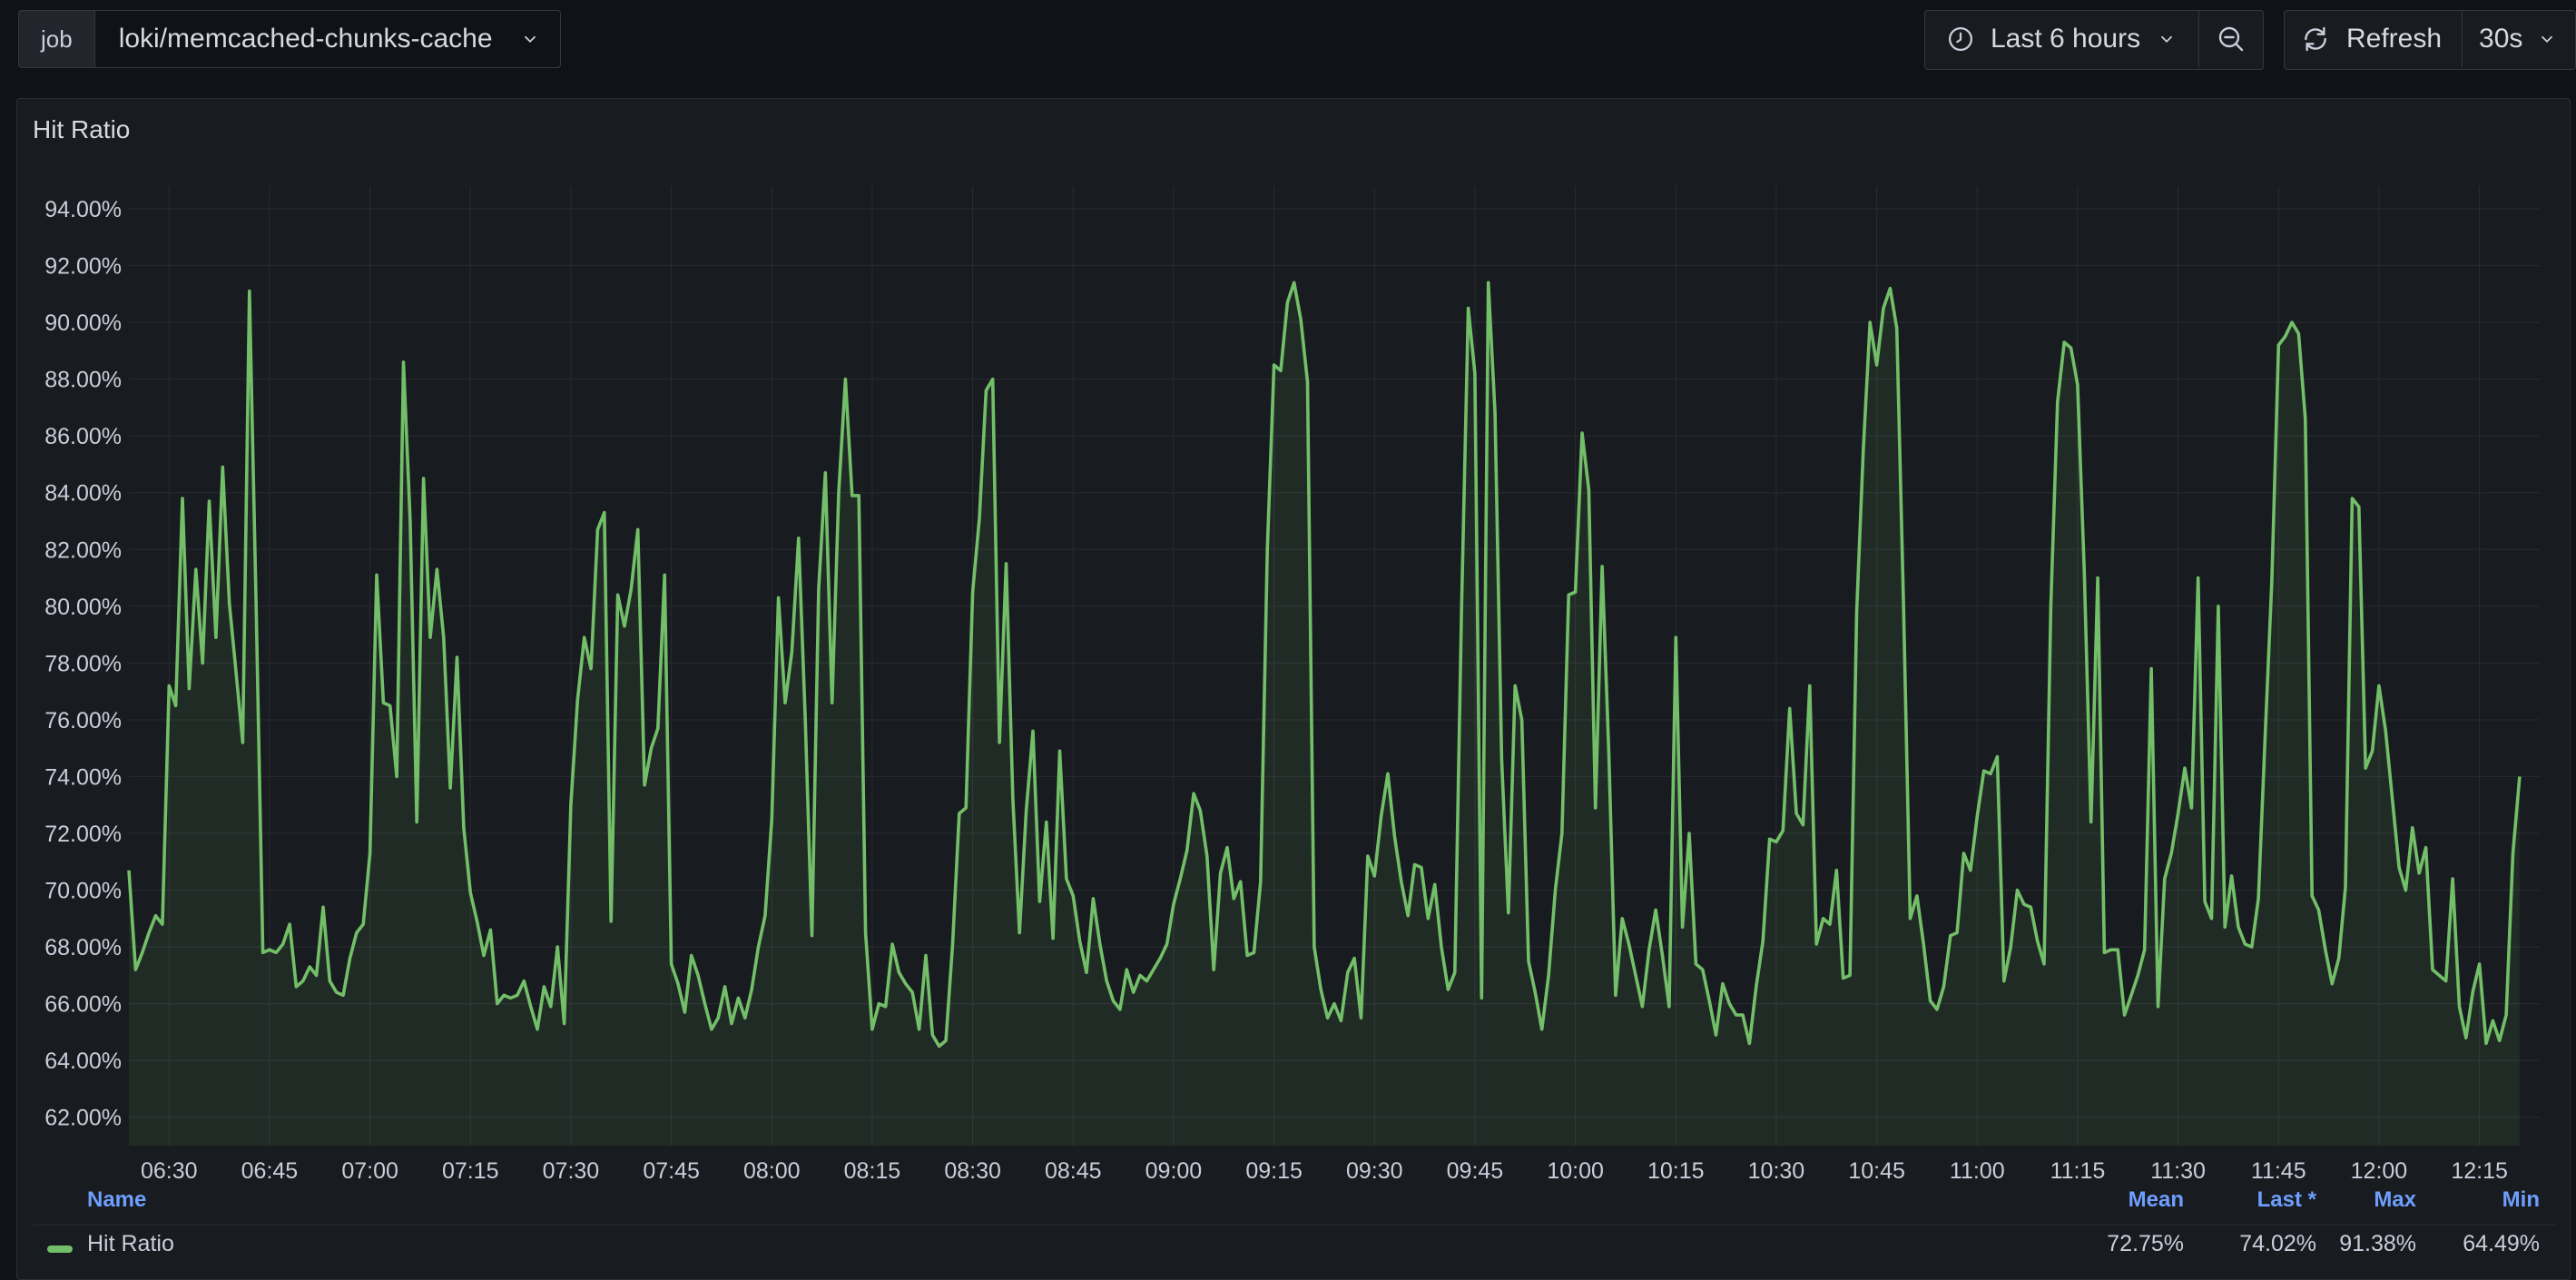  I want to click on y-tick-label: 76.00%, so click(83, 721).